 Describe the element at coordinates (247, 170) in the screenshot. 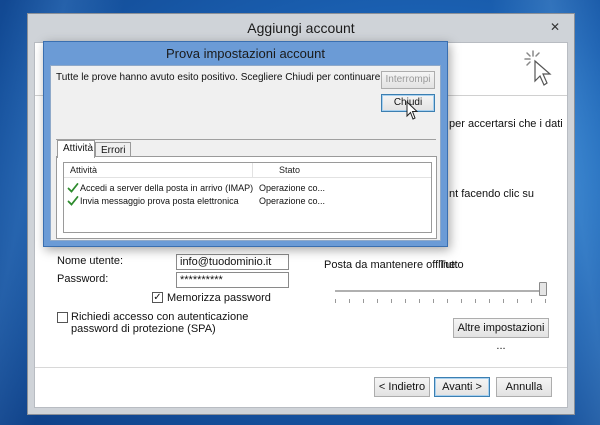

I see `list-header: Attività Stato` at that location.